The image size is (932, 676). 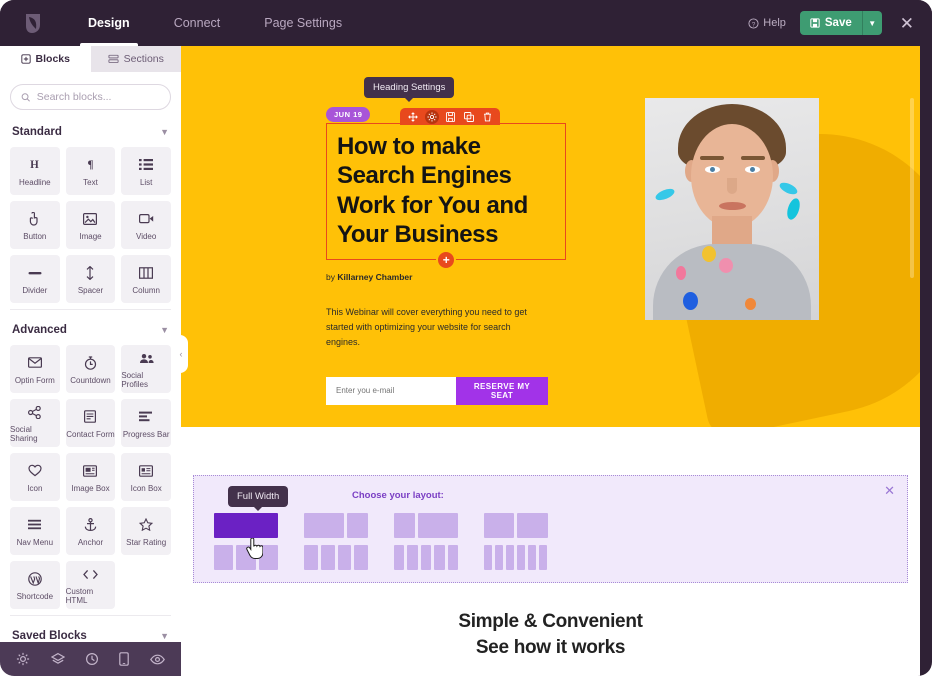 What do you see at coordinates (146, 171) in the screenshot?
I see `block-list: List` at bounding box center [146, 171].